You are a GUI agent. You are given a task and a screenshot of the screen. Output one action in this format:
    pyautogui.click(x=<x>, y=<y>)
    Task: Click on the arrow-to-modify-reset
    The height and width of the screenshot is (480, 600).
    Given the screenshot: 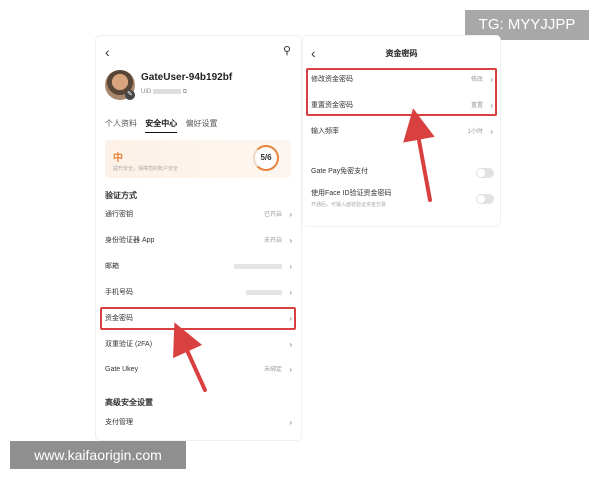 What is the action you would take?
    pyautogui.click(x=419, y=155)
    